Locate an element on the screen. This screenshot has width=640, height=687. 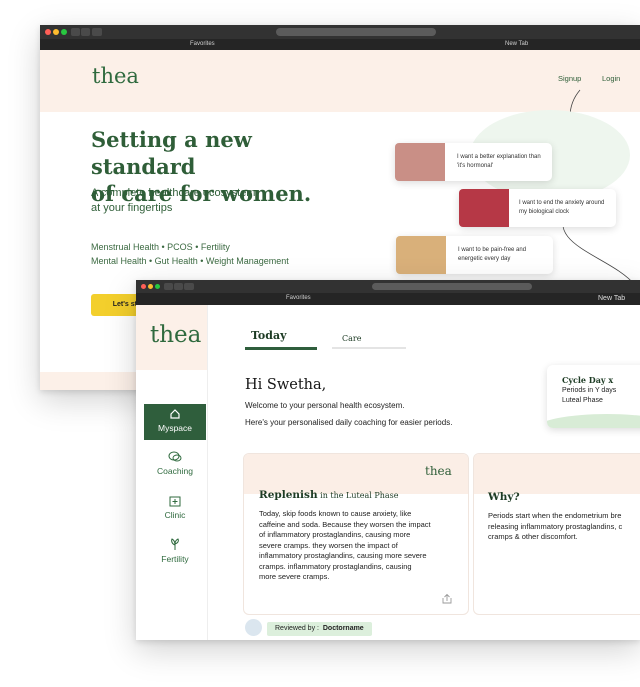
signup-link: Signup is located at coordinates (569, 78).